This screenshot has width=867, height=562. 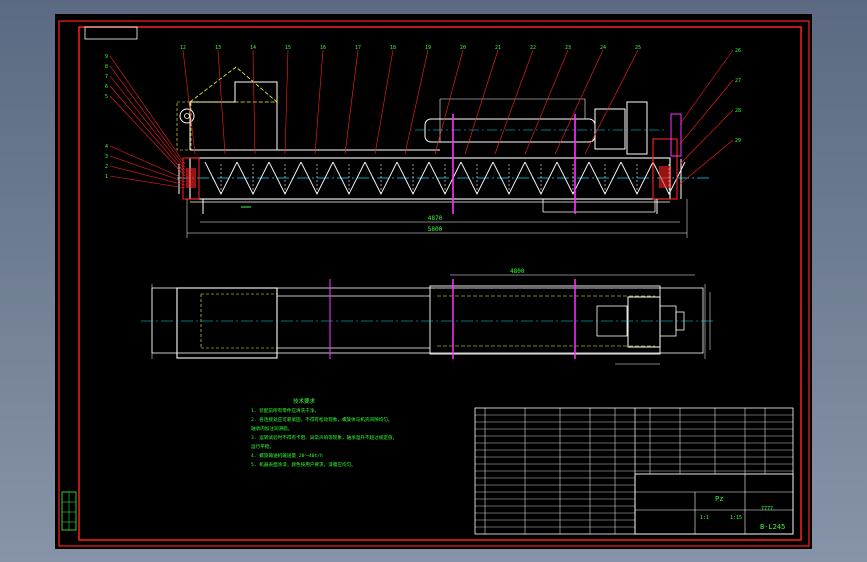 What do you see at coordinates (517, 271) in the screenshot?
I see `plan-dim-text: 4800` at bounding box center [517, 271].